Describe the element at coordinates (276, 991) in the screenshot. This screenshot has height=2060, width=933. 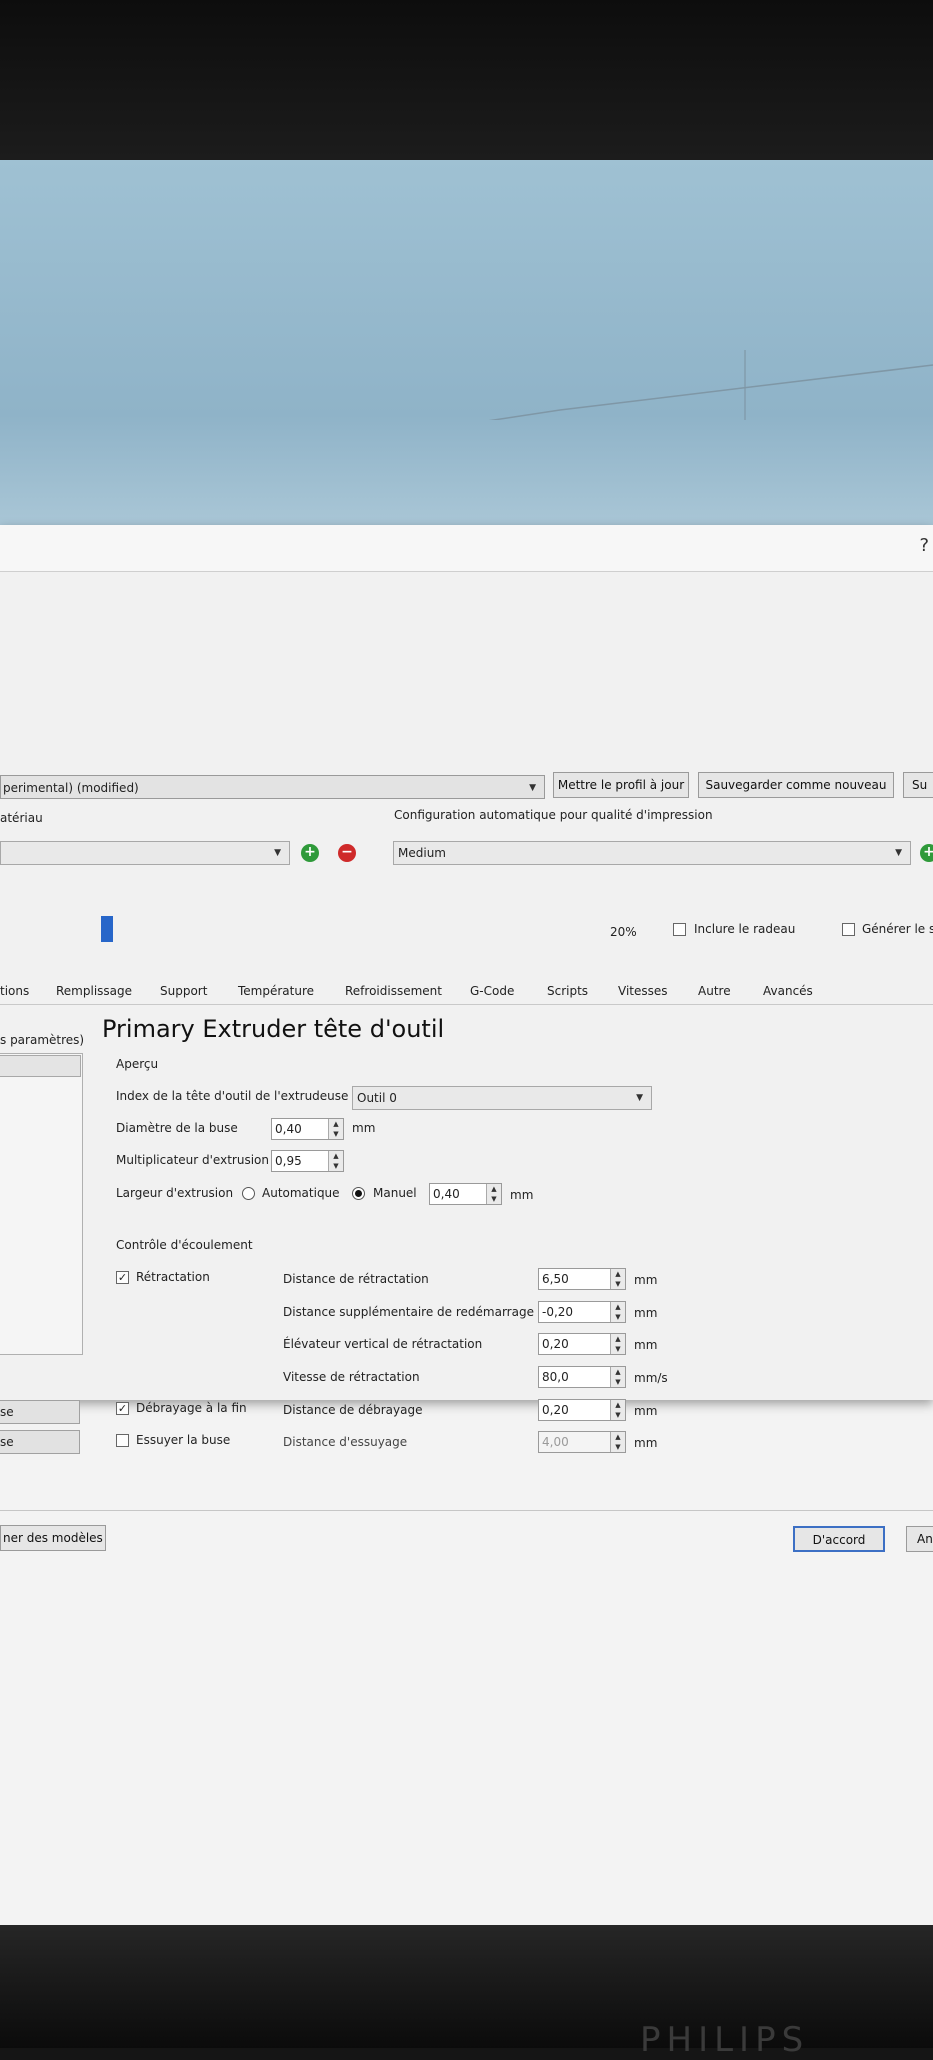
I see `tab-temperature: Température` at that location.